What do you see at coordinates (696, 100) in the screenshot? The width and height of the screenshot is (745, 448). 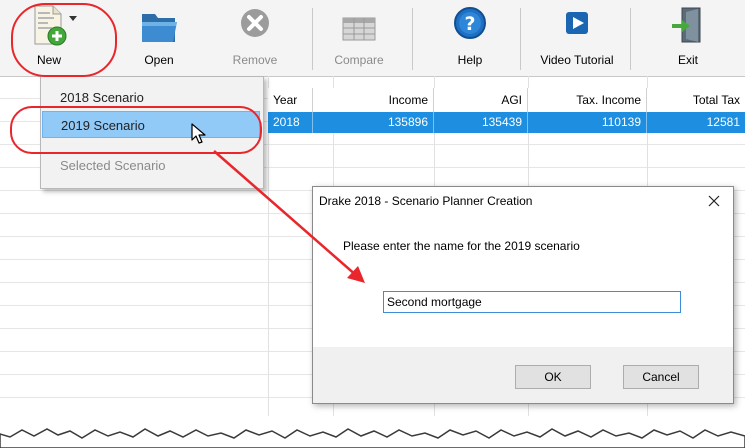 I see `column-header-total-tax: Total Tax` at bounding box center [696, 100].